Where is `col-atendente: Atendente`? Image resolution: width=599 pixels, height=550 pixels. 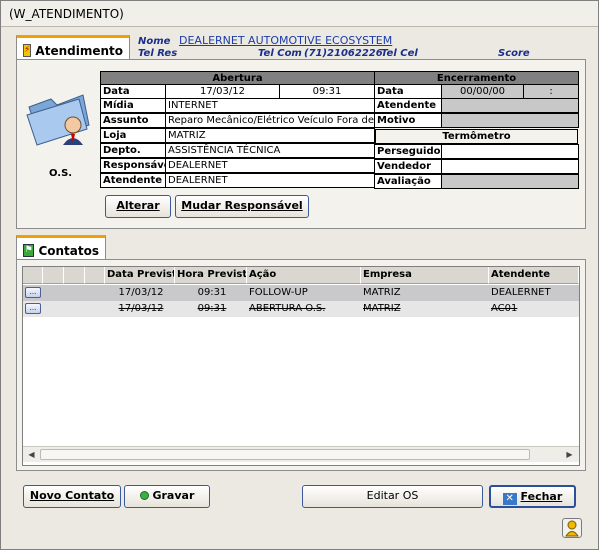 col-atendente: Atendente is located at coordinates (534, 275).